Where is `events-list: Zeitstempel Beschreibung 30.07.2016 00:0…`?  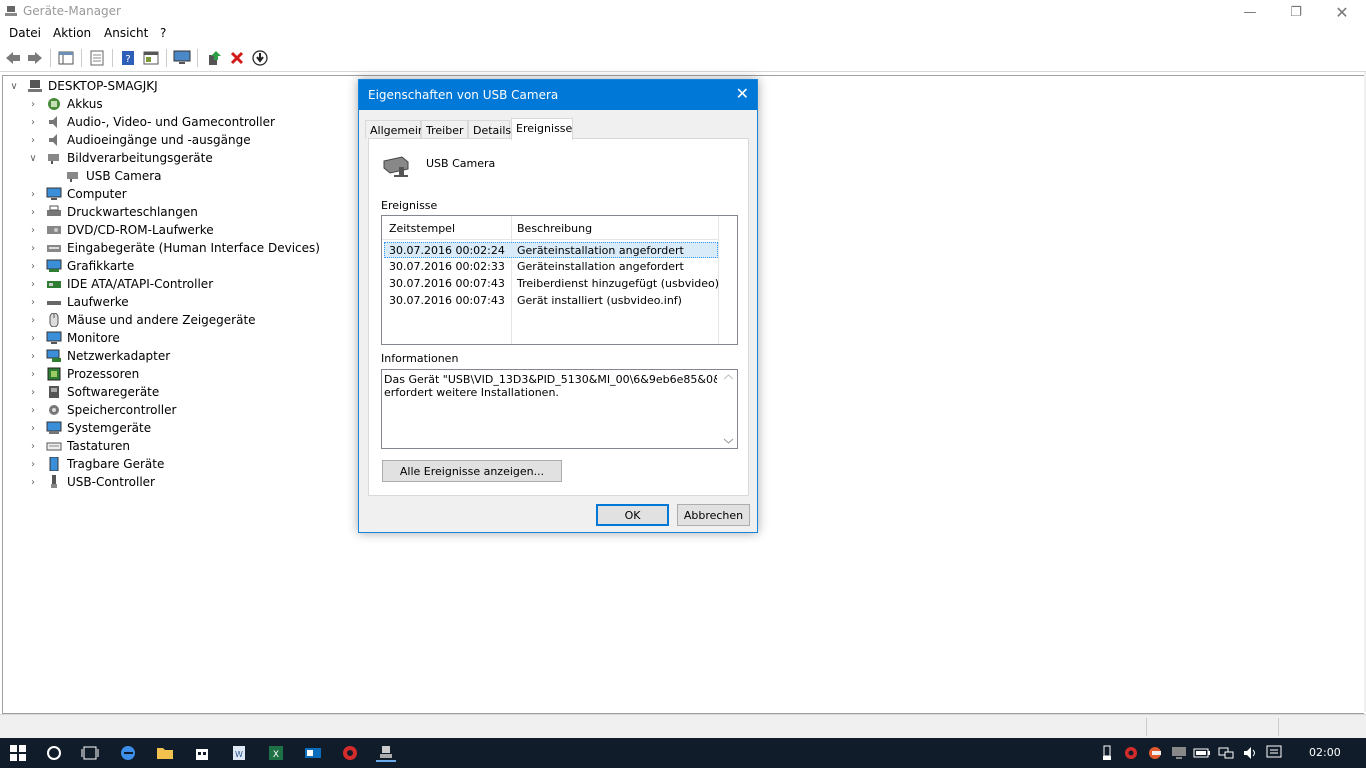
events-list: Zeitstempel Beschreibung 30.07.2016 00:0… is located at coordinates (559, 280).